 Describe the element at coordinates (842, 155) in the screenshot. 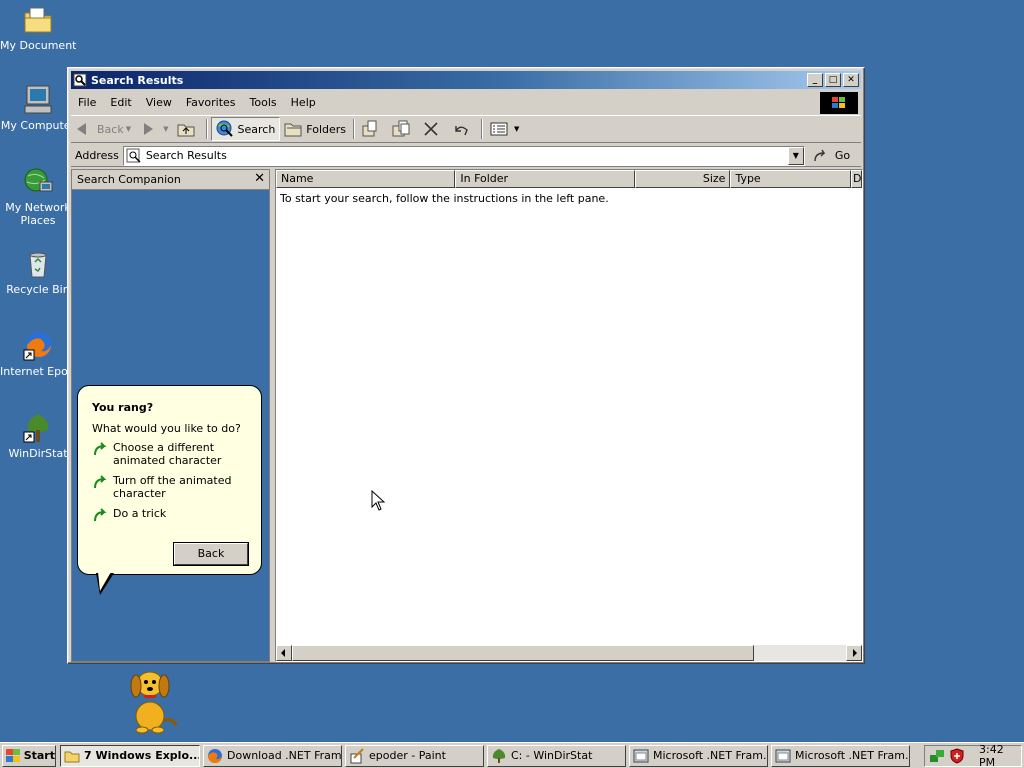

I see `go-label: Go` at that location.